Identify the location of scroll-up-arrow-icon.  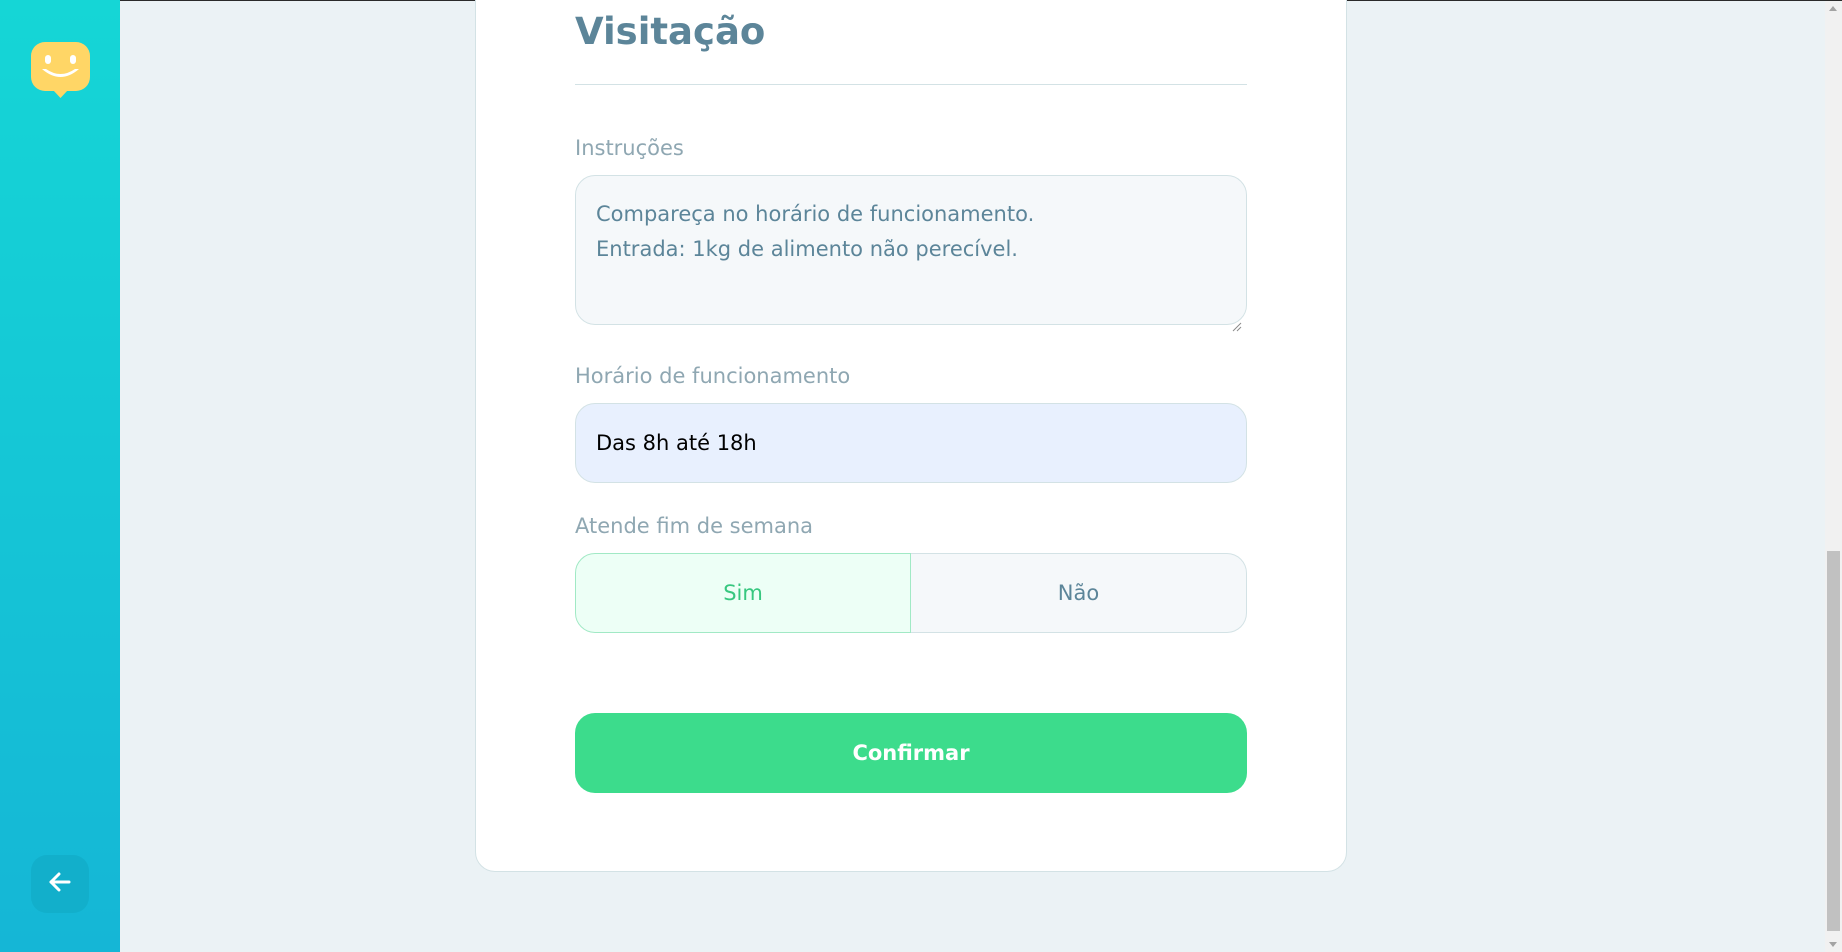
(1833, 8).